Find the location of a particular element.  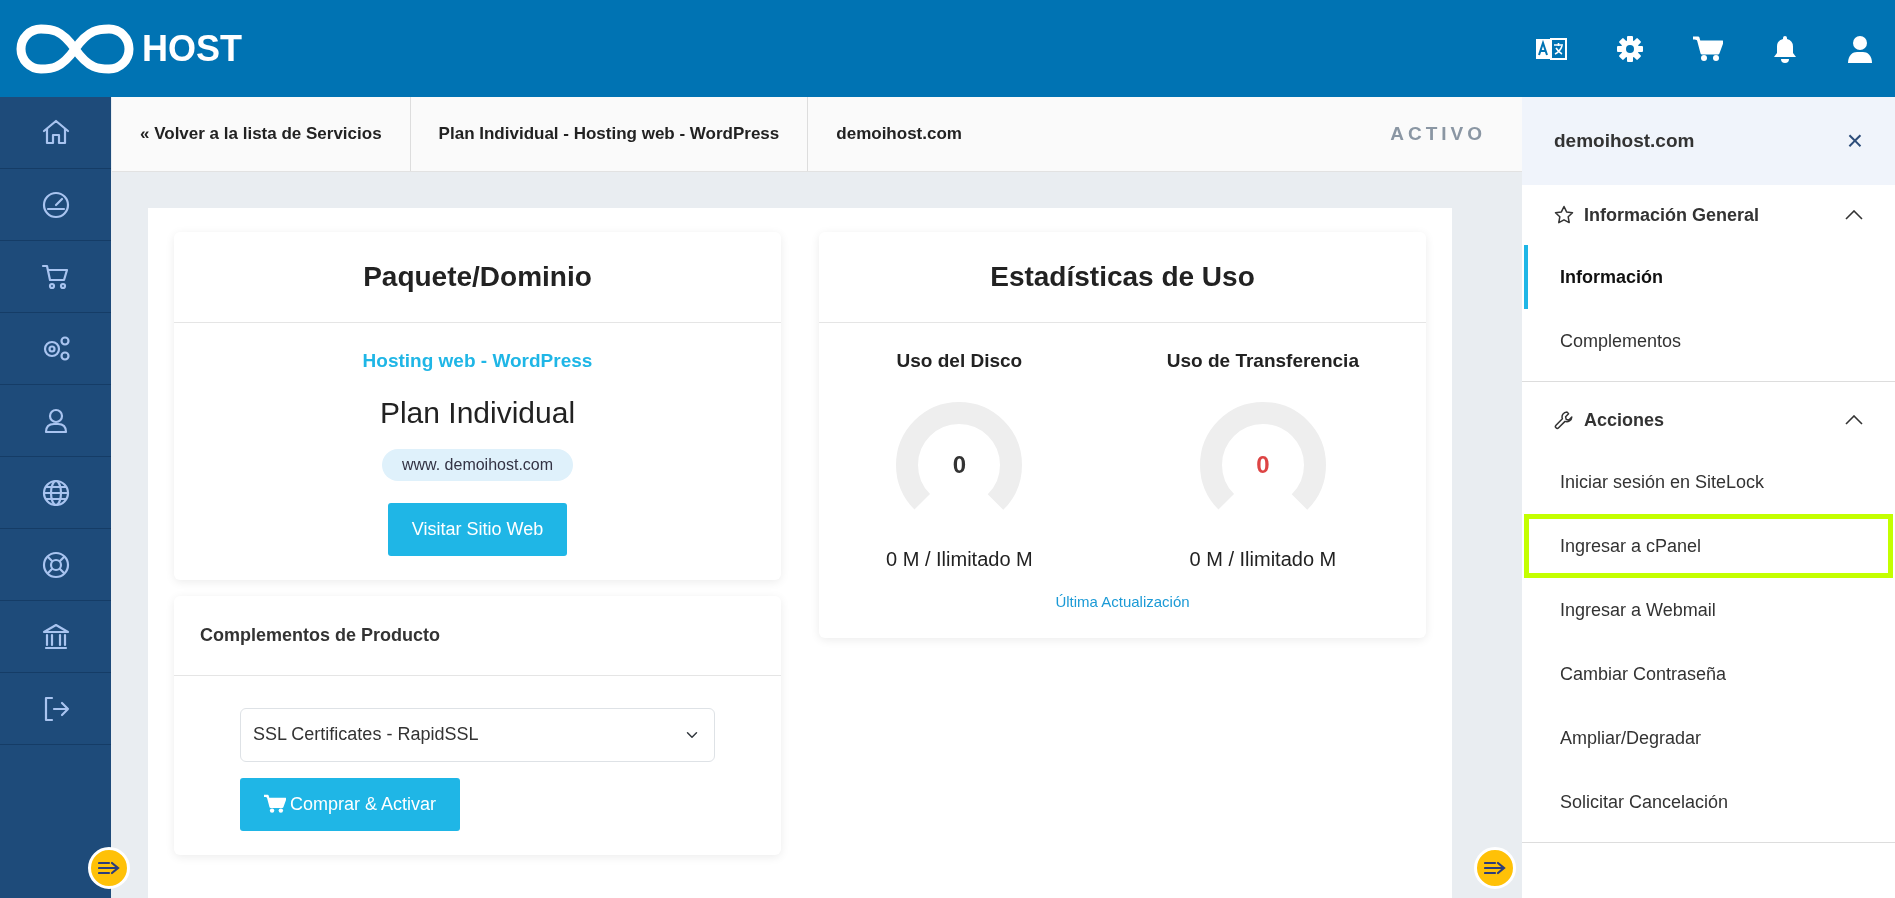

expand-menu-button is located at coordinates (109, 868).